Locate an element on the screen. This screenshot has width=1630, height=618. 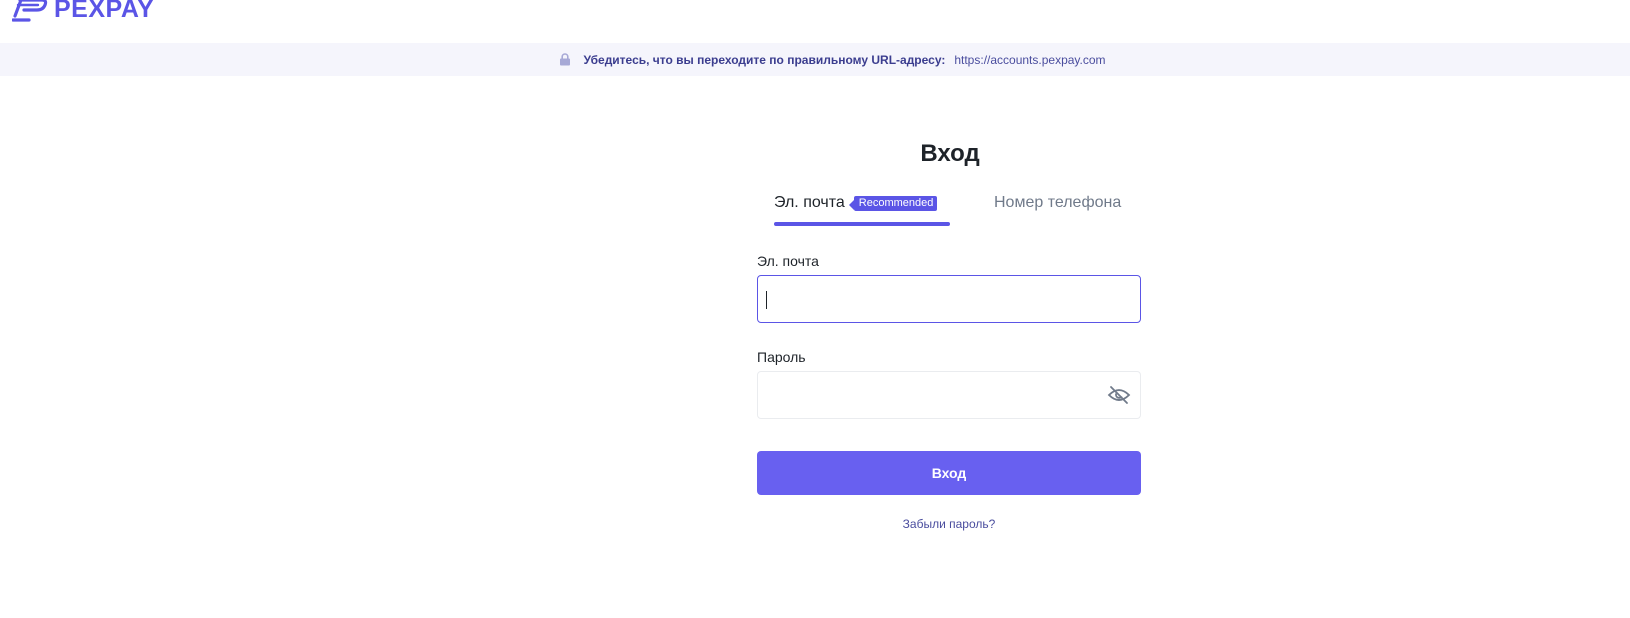
login-button: Вход is located at coordinates (949, 473).